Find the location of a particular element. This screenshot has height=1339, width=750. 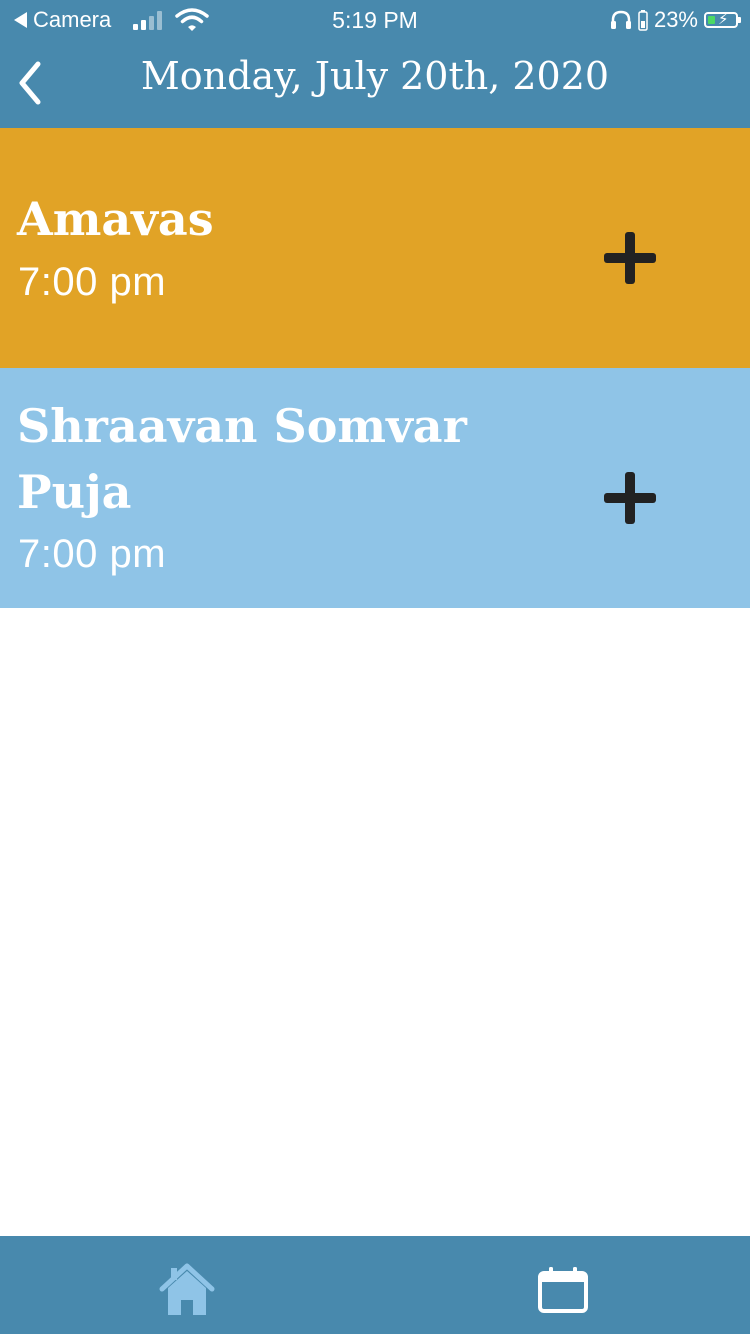

battery-icon: ⚡ is located at coordinates (722, 19).